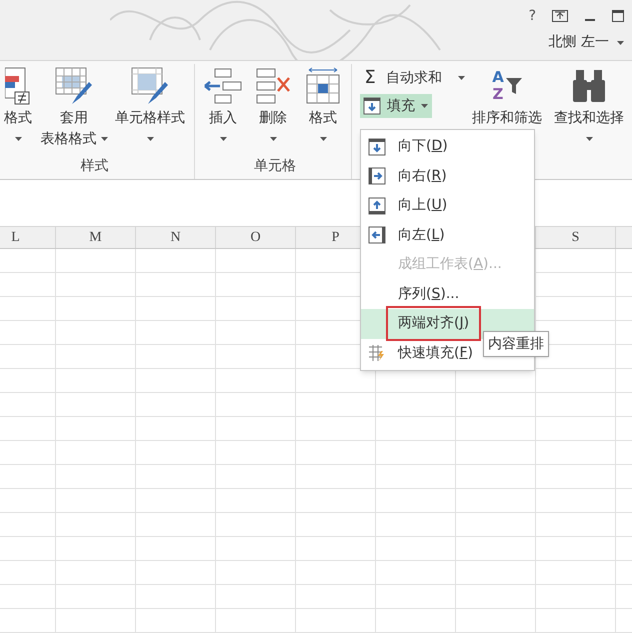 This screenshot has width=632, height=633. Describe the element at coordinates (560, 16) in the screenshot. I see `ribbon-display-icon` at that location.